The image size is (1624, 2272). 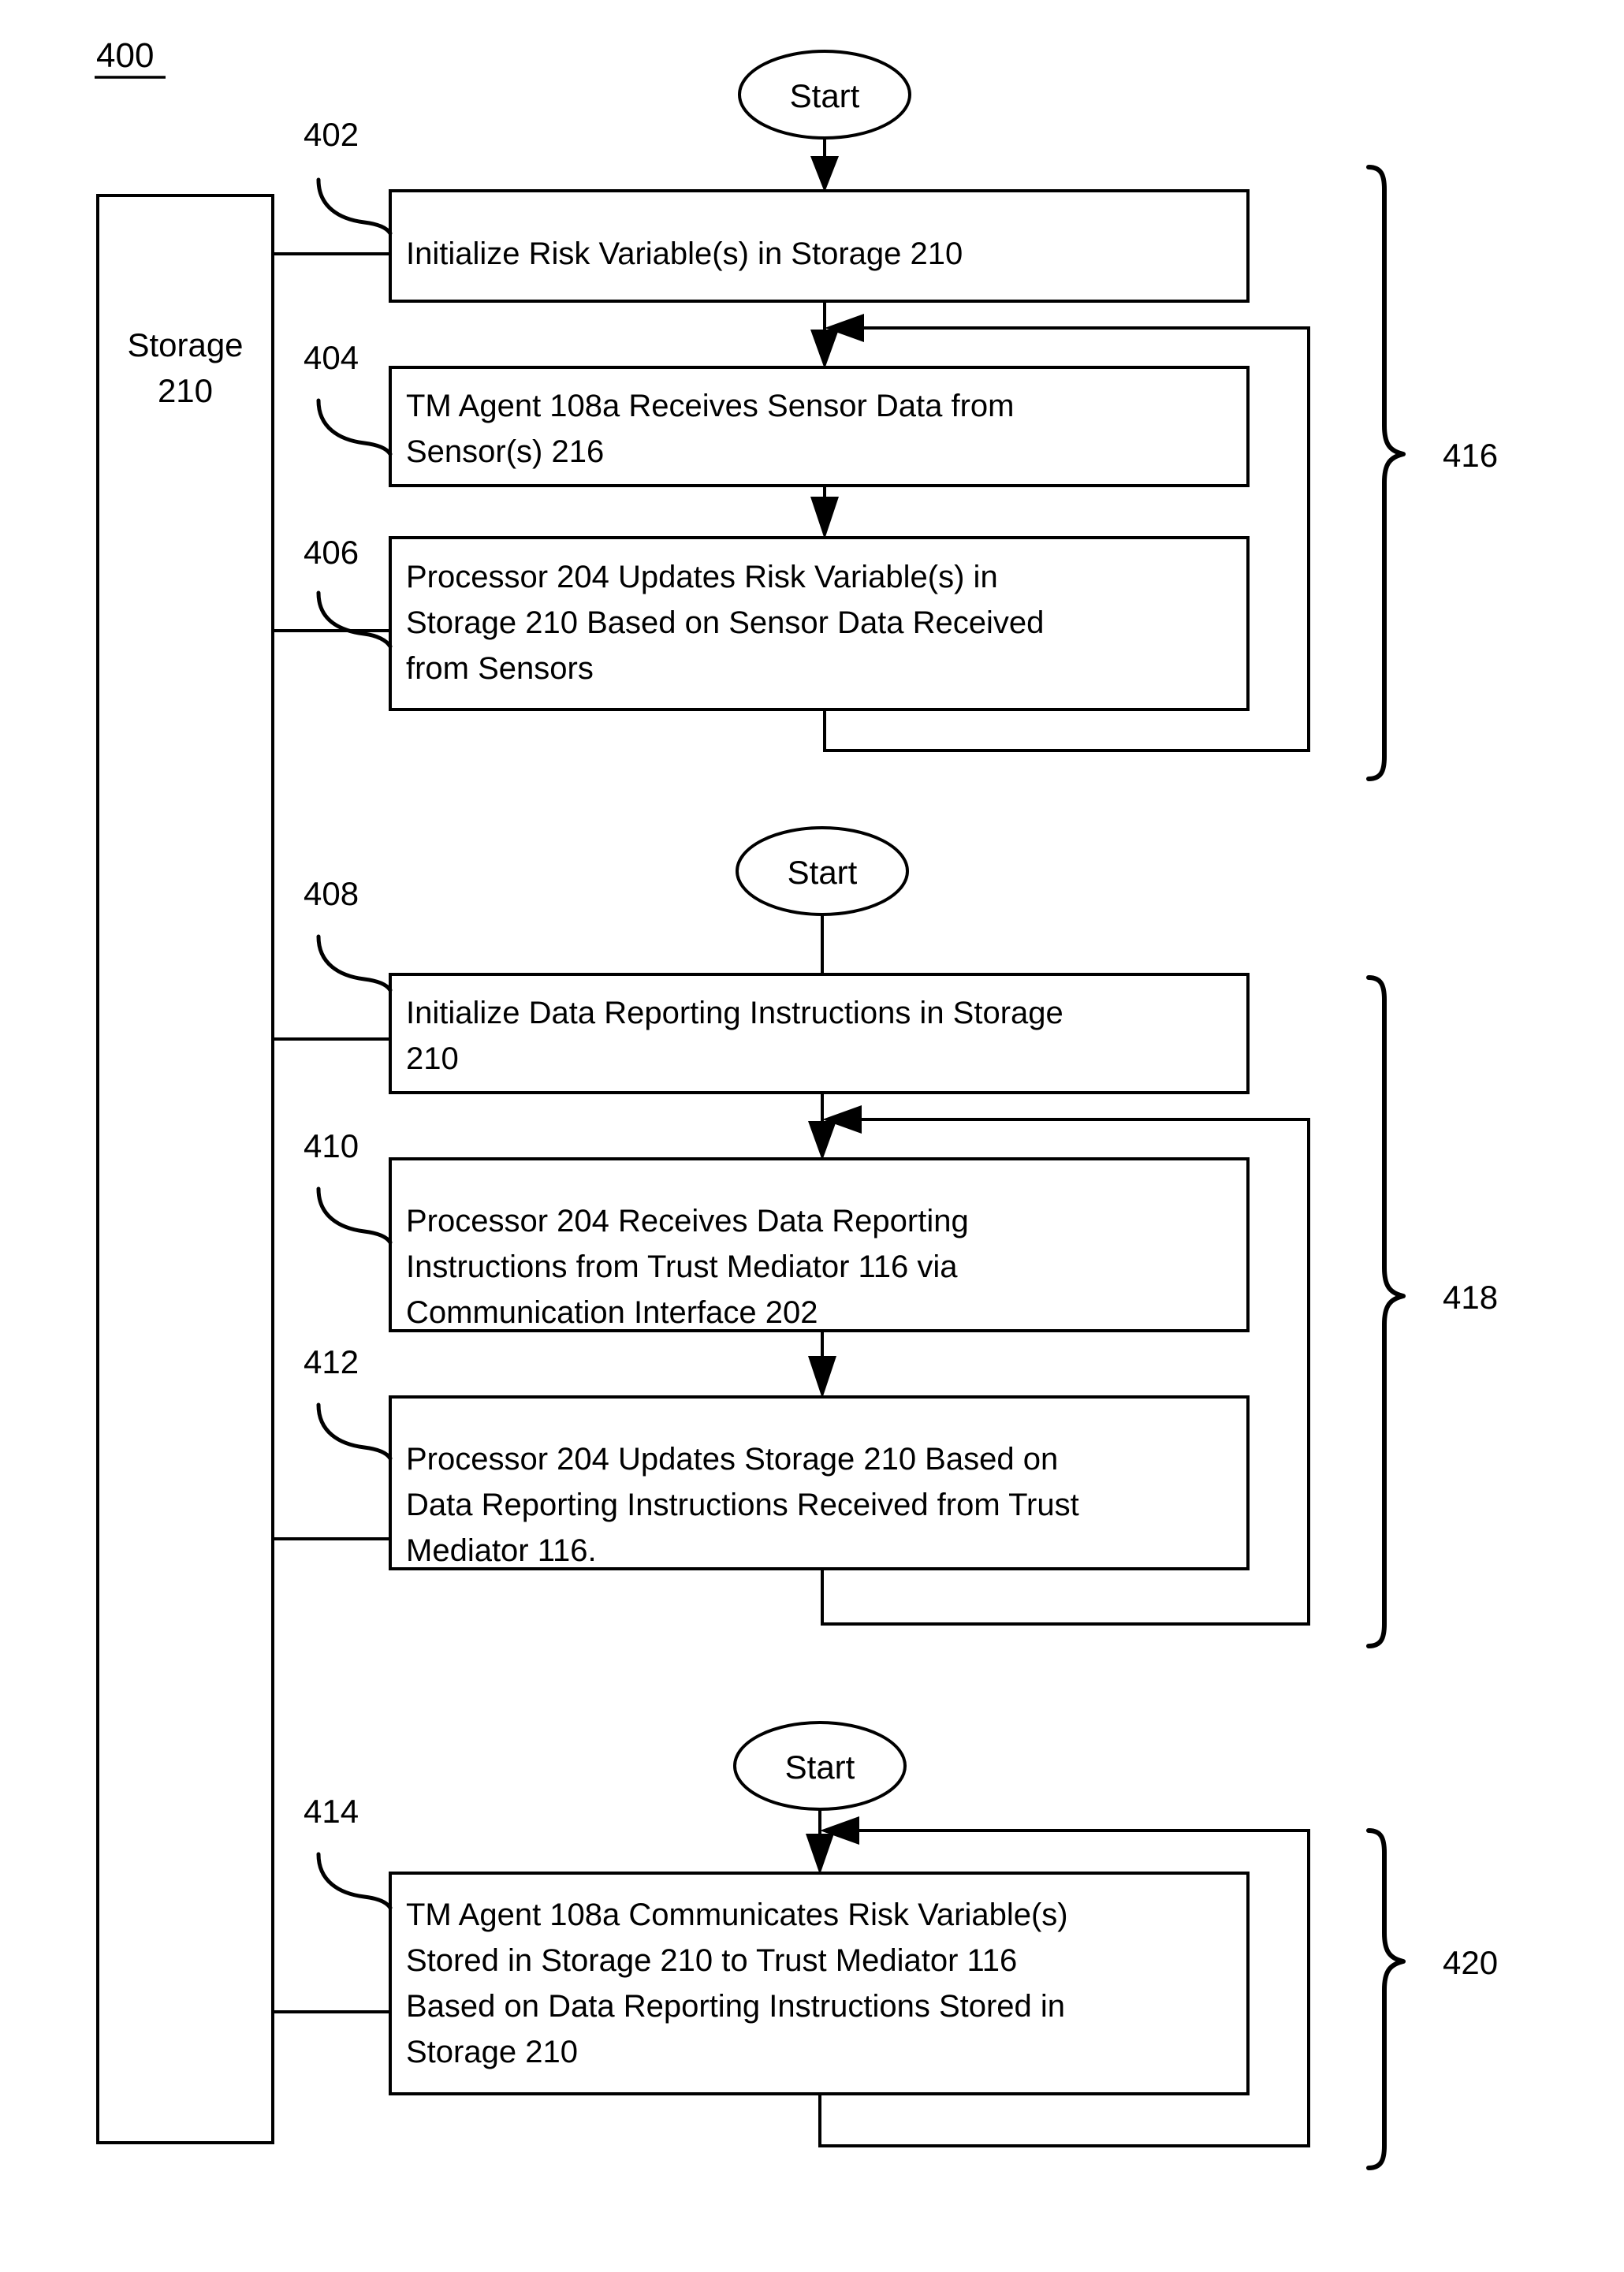 What do you see at coordinates (185, 344) in the screenshot?
I see `storage-label-line1: Storage` at bounding box center [185, 344].